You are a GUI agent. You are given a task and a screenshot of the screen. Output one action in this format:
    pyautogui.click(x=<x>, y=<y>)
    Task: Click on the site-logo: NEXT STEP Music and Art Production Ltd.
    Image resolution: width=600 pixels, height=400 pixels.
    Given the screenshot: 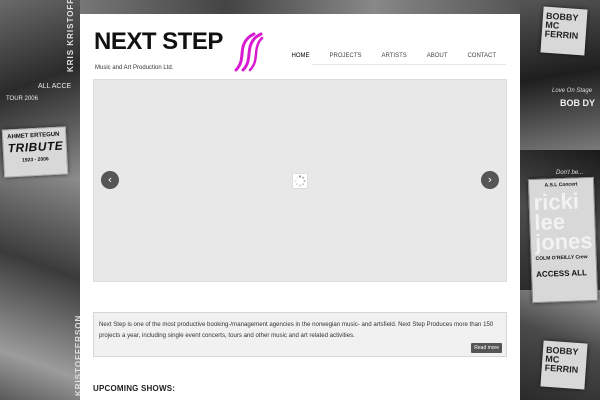 What is the action you would take?
    pyautogui.click(x=179, y=51)
    